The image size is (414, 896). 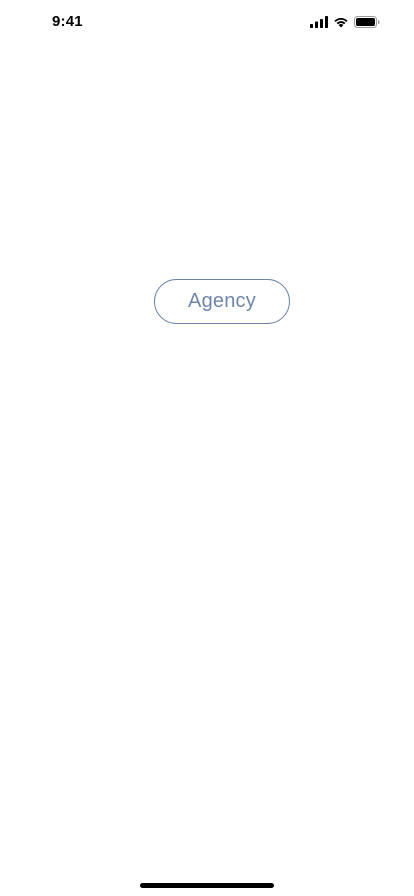 I want to click on status-icons, so click(x=345, y=22).